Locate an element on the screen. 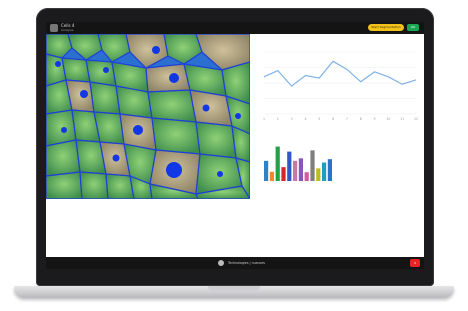 The image size is (468, 311). line-x-tick: 1 is located at coordinates (264, 119).